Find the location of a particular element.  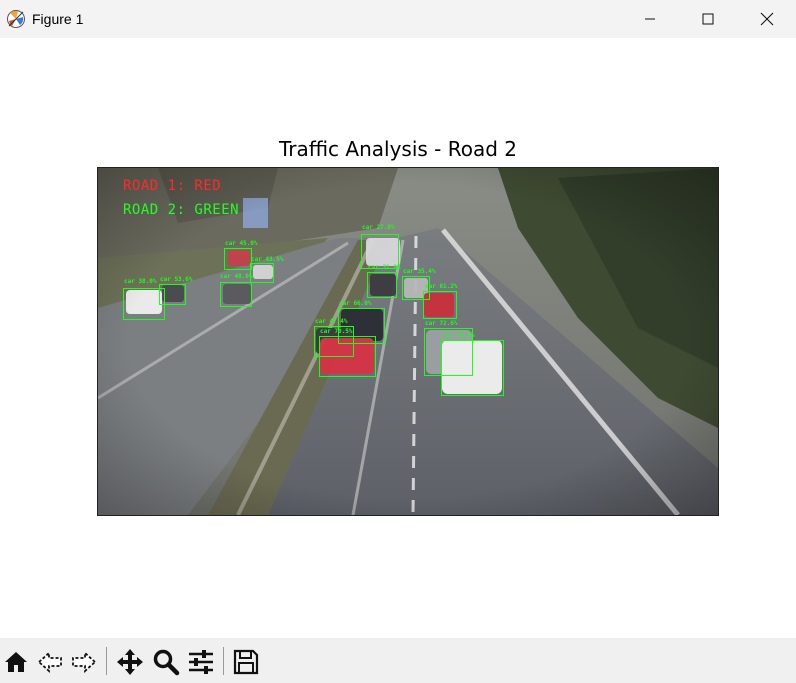

maximize-button is located at coordinates (708, 19).